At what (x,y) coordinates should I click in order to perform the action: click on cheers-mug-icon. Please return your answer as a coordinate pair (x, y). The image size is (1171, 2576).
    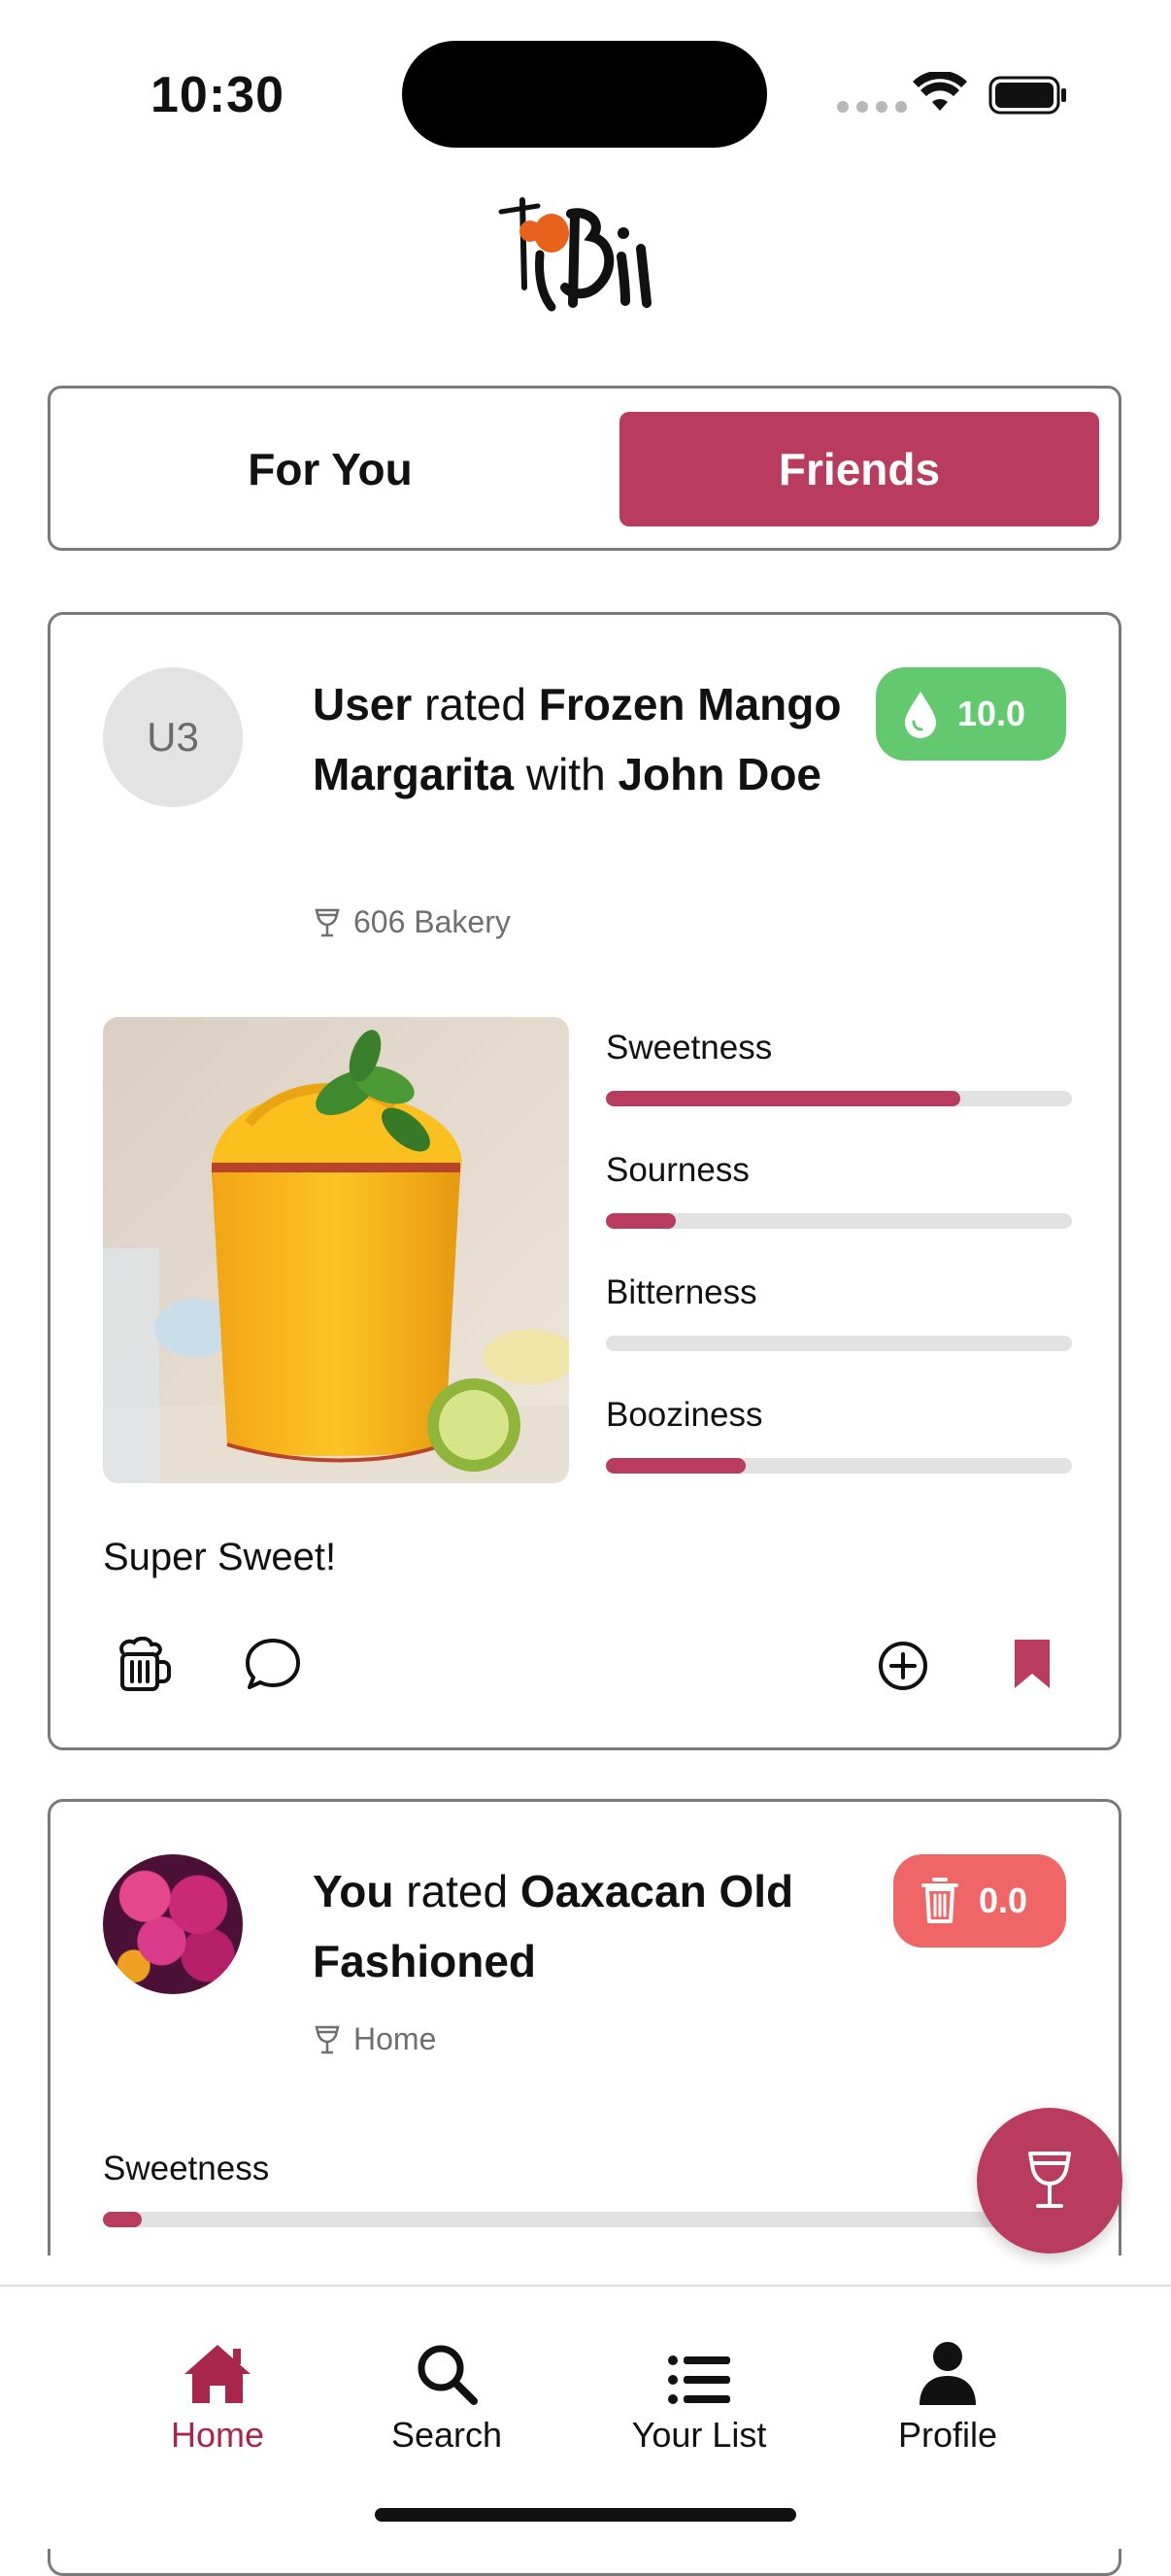
    Looking at the image, I should click on (144, 1665).